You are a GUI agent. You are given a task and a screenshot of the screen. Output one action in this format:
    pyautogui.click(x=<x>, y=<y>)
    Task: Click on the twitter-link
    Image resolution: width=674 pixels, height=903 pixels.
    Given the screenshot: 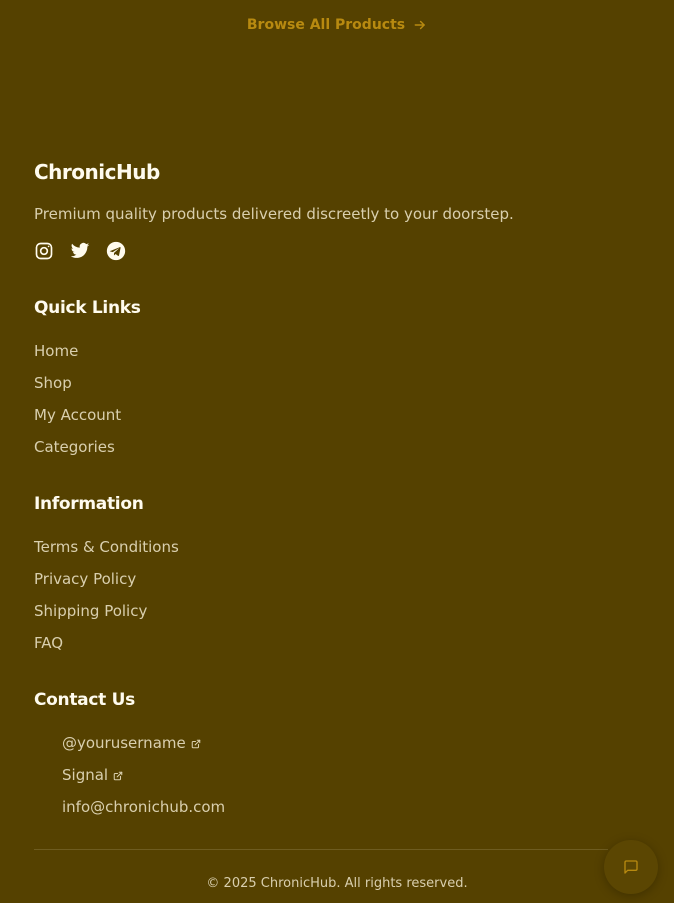 What is the action you would take?
    pyautogui.click(x=80, y=251)
    